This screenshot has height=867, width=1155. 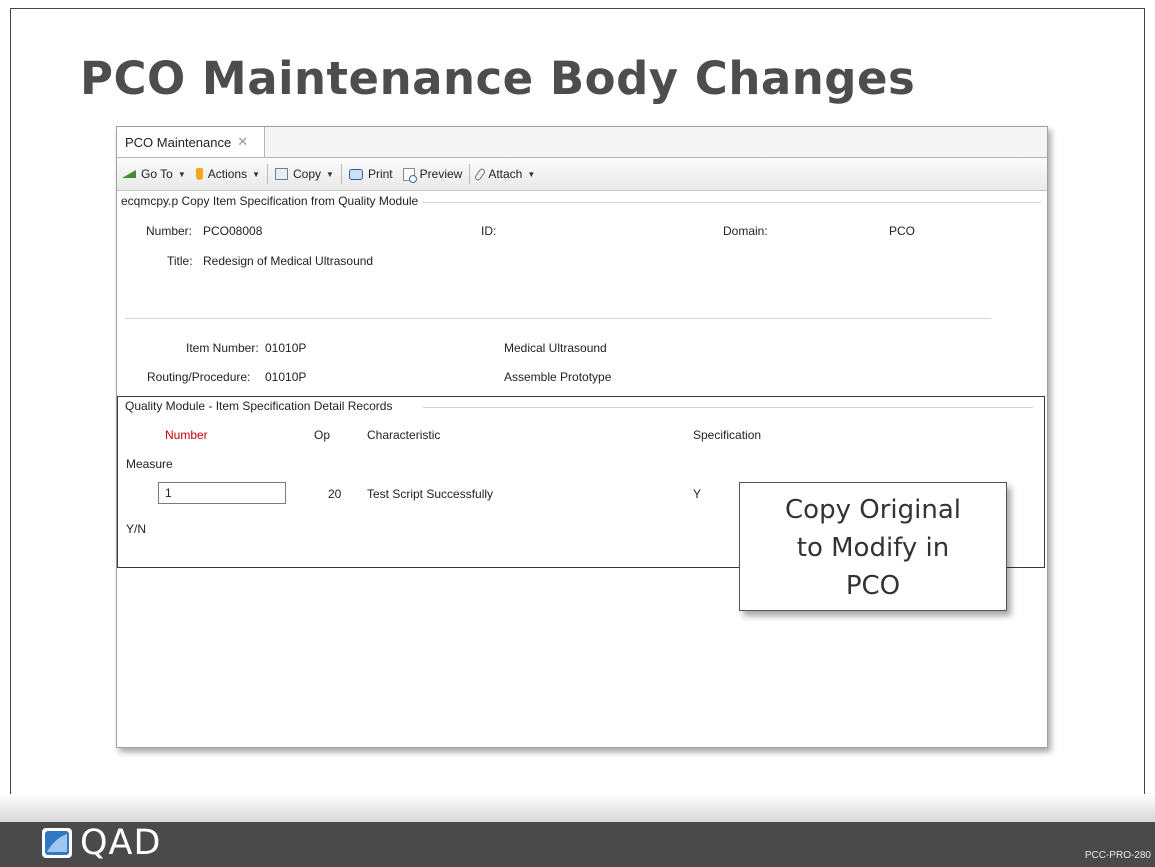 I want to click on column-number: Number, so click(x=186, y=435).